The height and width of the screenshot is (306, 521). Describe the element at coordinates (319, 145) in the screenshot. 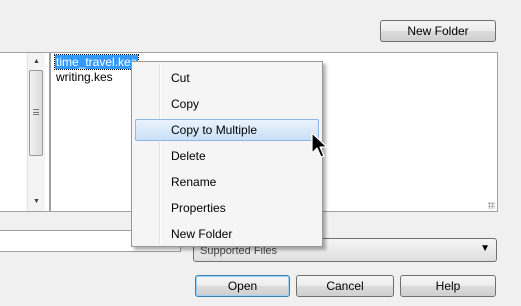

I see `mouse-pointer-icon` at that location.